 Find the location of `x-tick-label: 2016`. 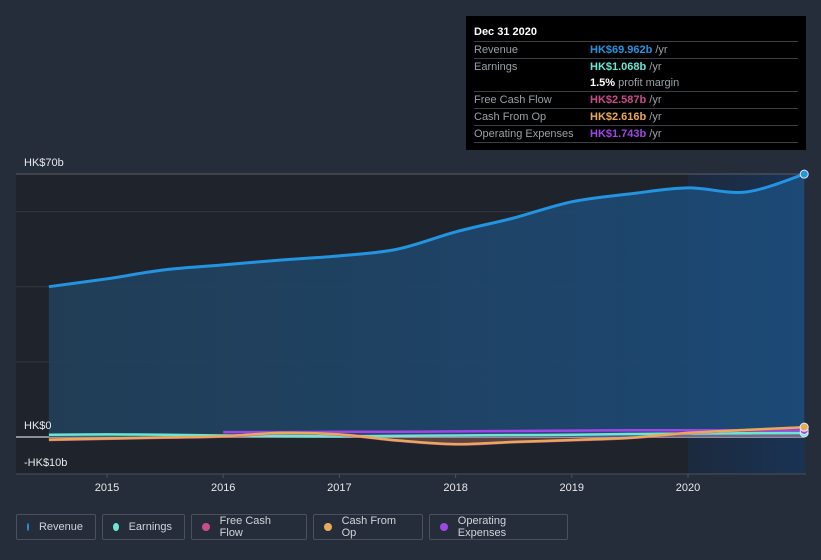

x-tick-label: 2016 is located at coordinates (223, 488).